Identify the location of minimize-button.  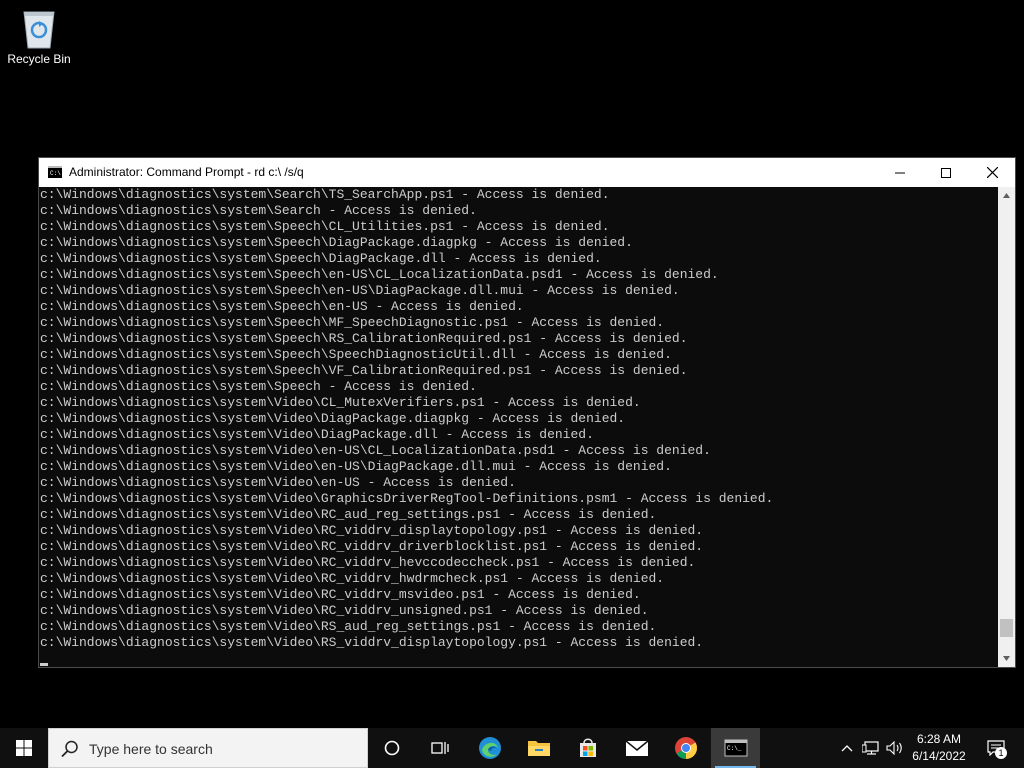
(900, 172).